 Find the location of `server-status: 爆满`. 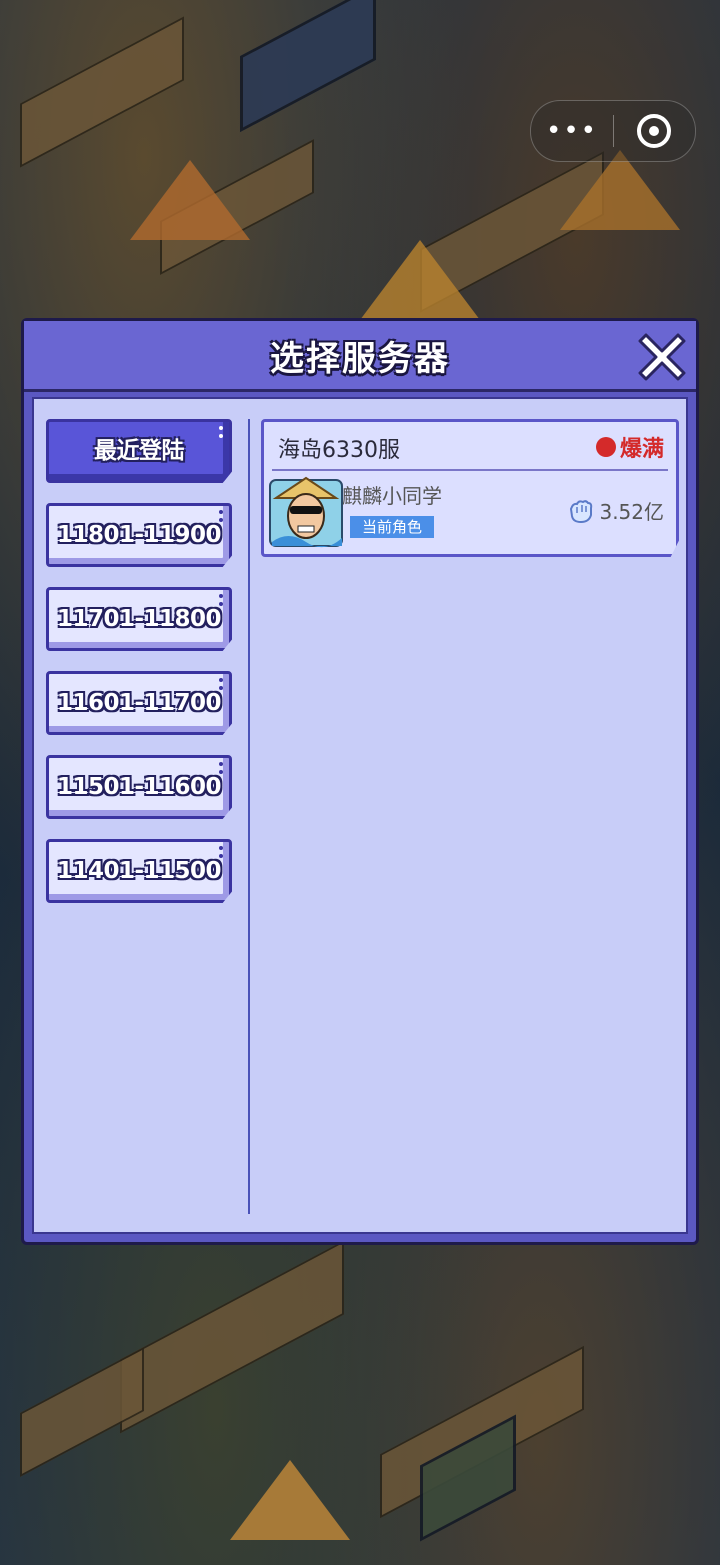

server-status: 爆满 is located at coordinates (629, 447).